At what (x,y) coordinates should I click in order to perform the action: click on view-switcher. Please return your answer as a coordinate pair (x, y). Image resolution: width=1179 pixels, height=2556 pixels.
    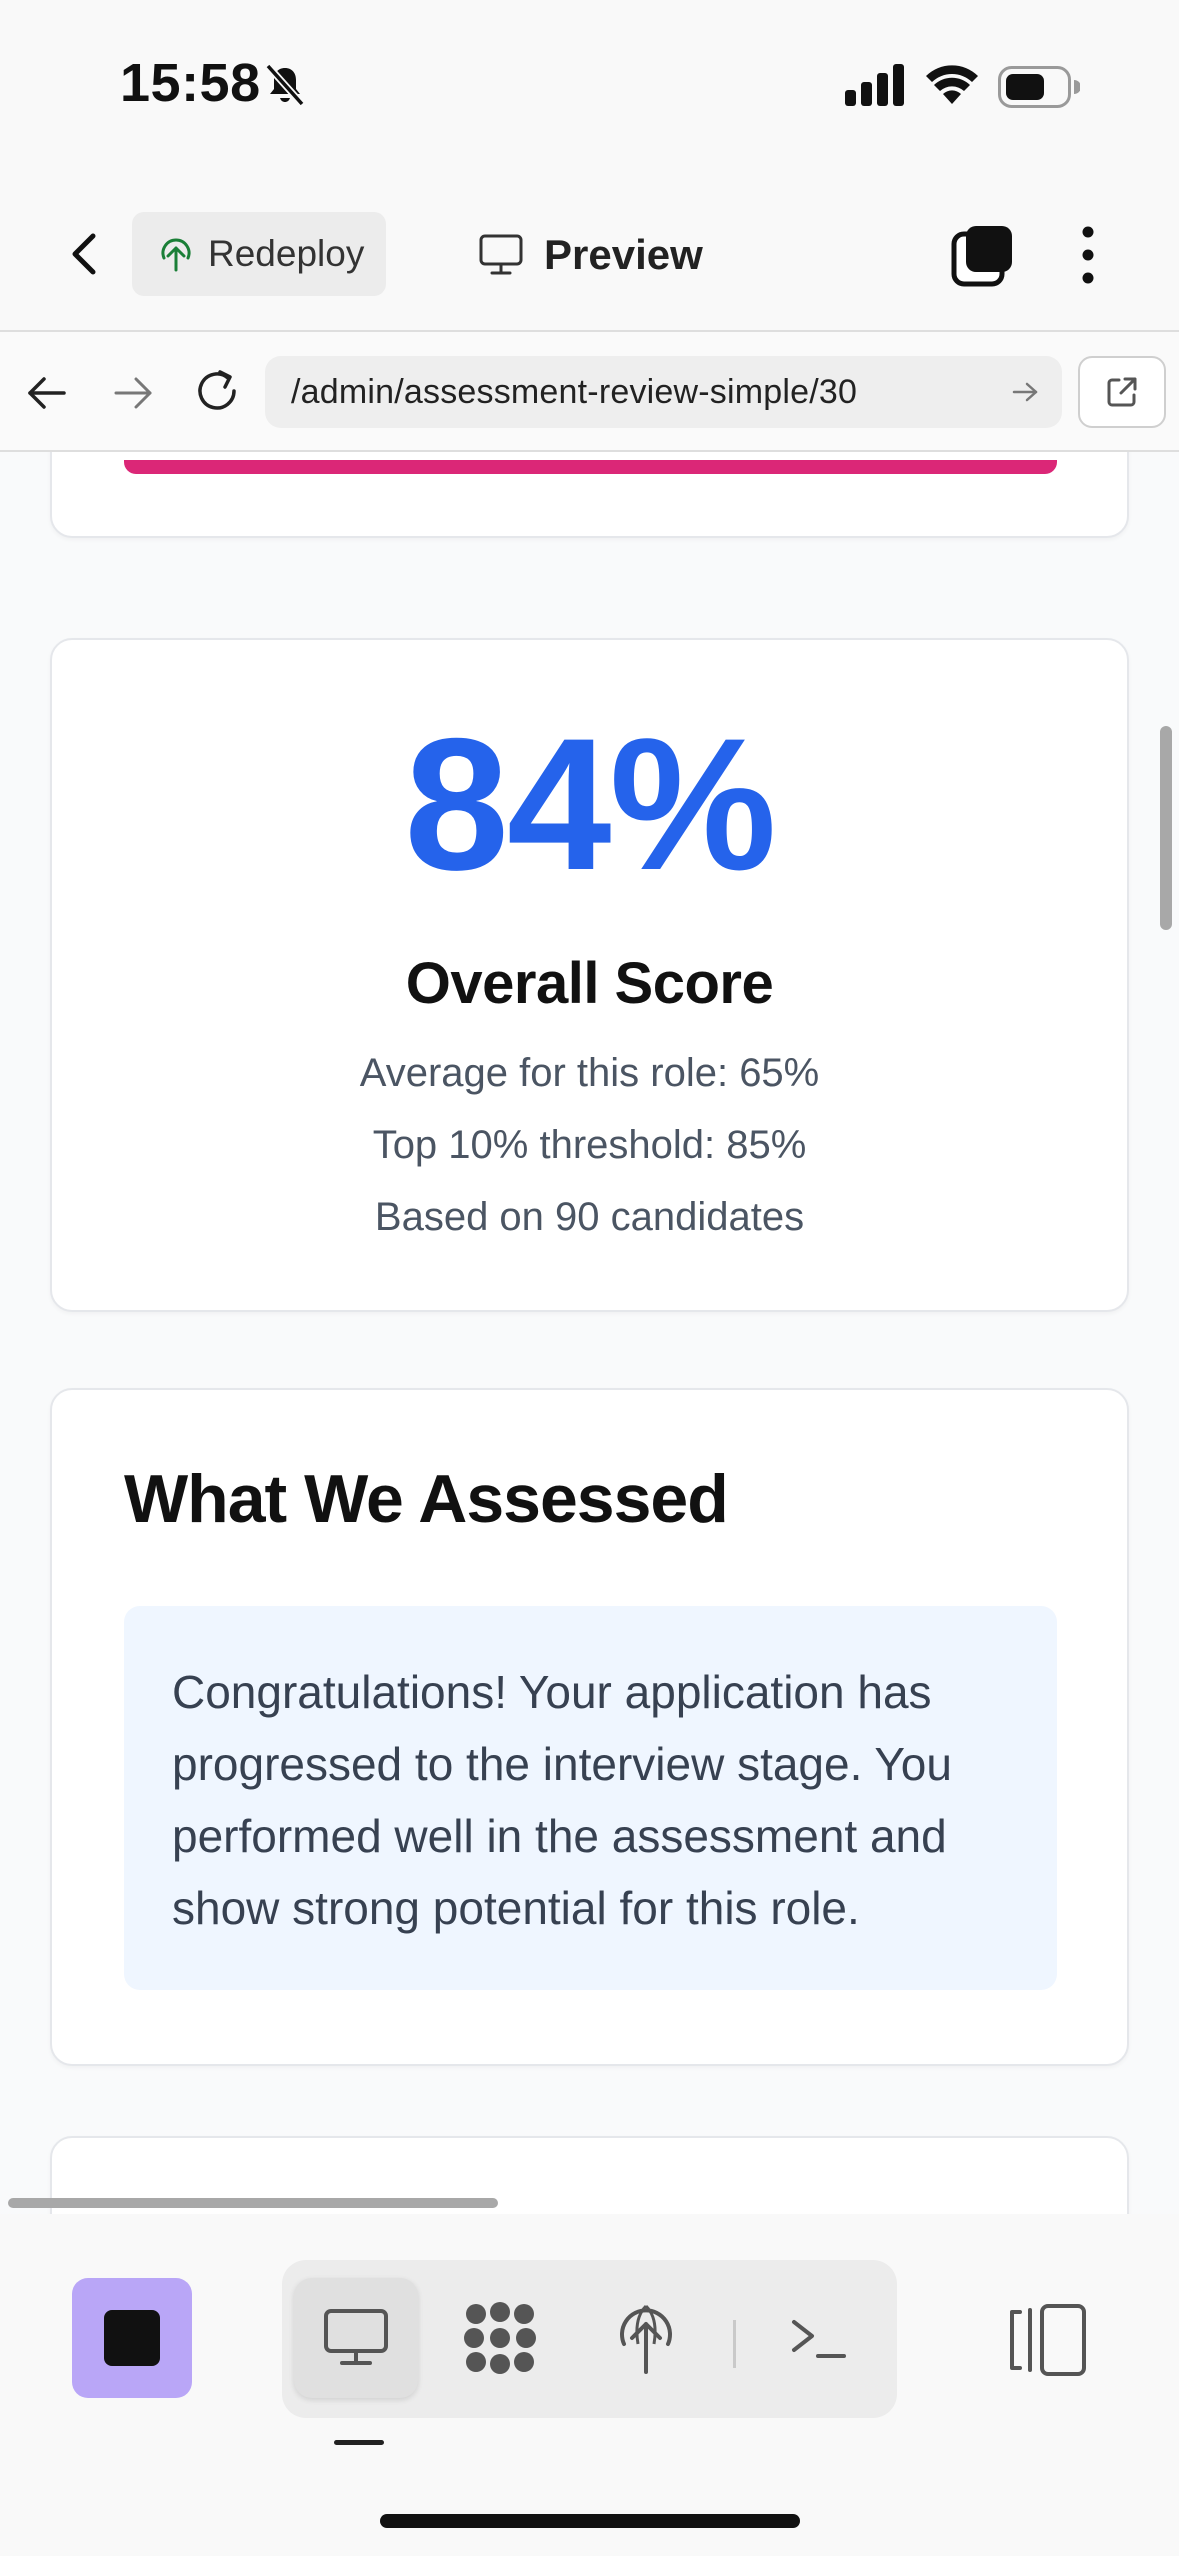
    Looking at the image, I should click on (589, 2339).